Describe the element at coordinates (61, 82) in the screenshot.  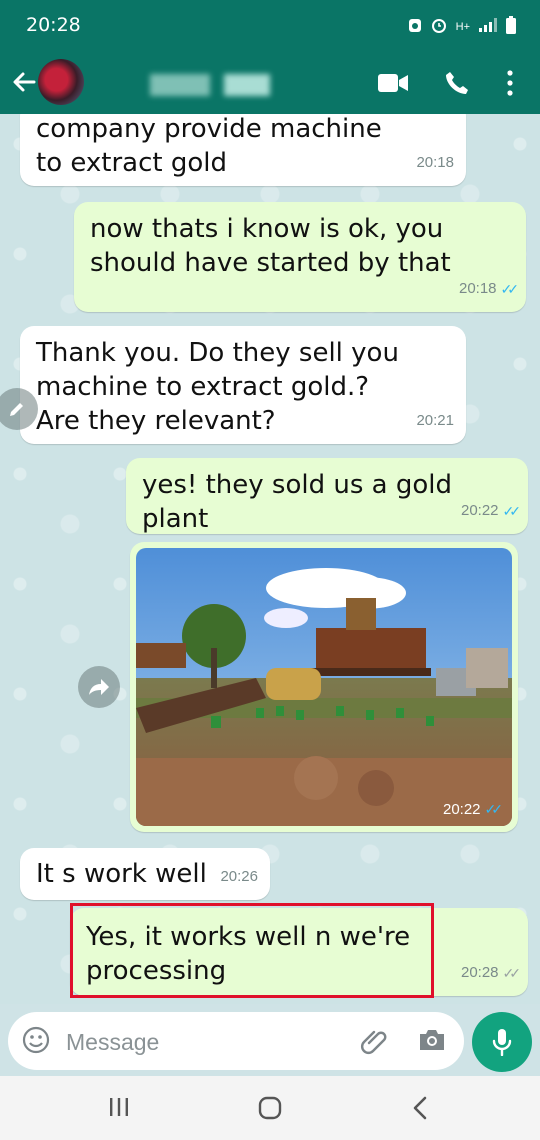
I see `contact-avatar` at that location.